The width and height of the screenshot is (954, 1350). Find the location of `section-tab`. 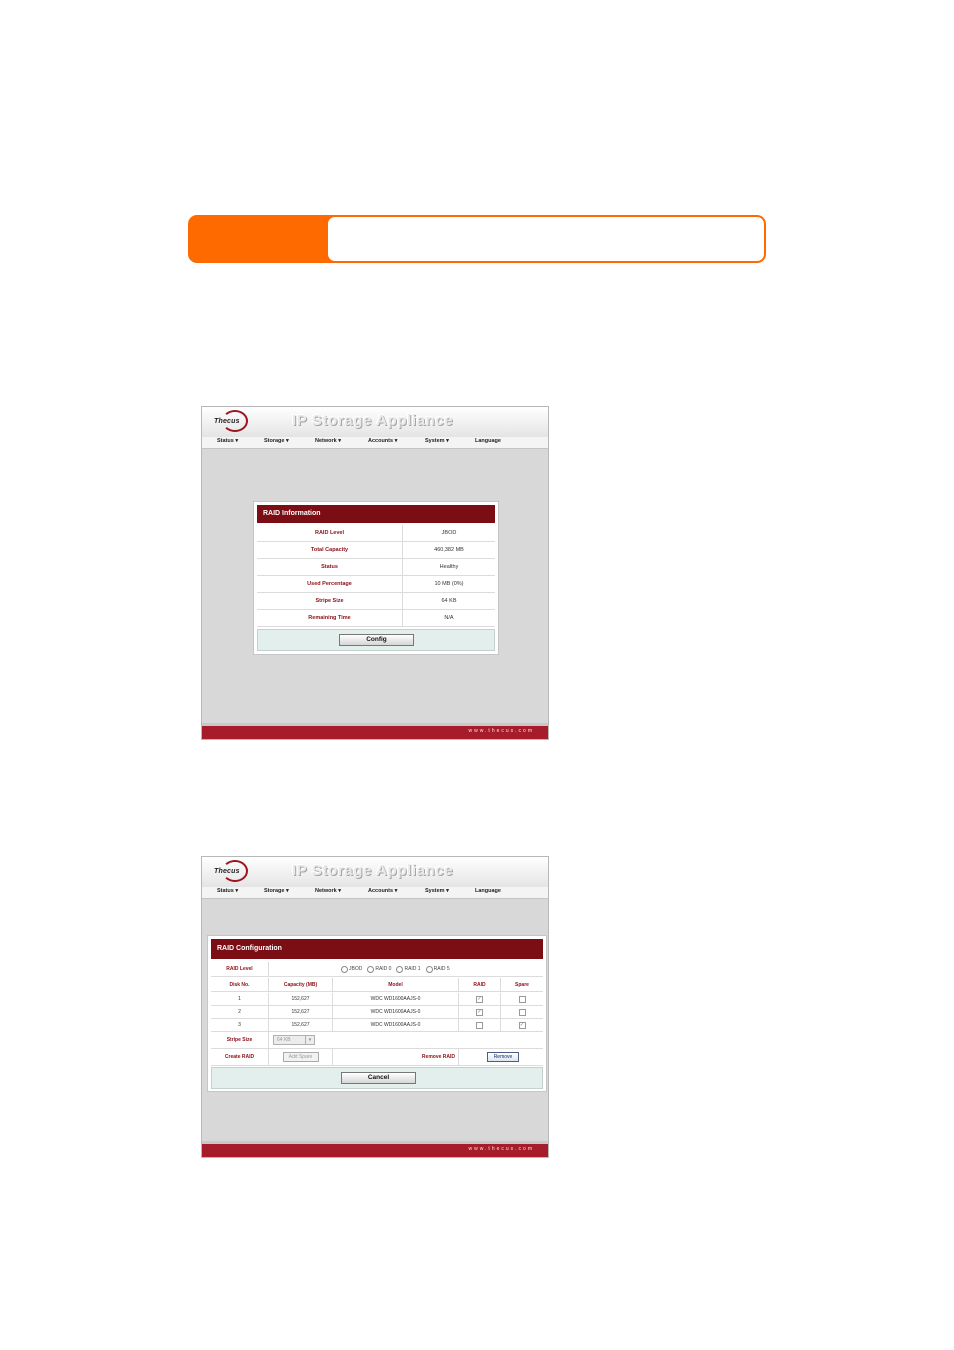

section-tab is located at coordinates (263, 239).